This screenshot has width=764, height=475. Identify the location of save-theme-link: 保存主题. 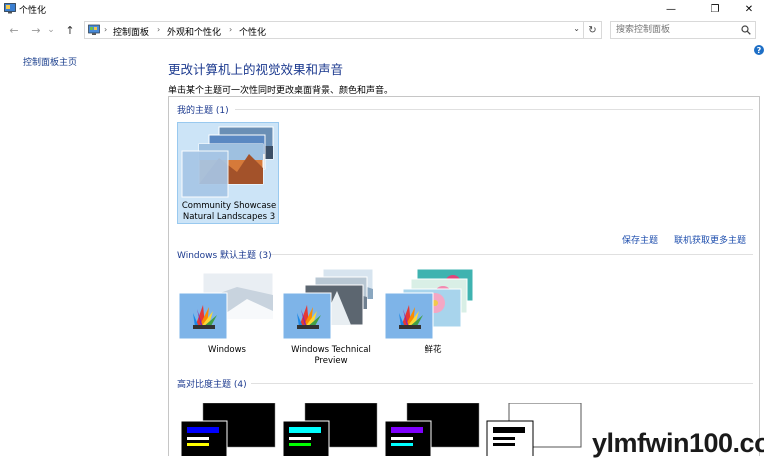
(640, 239).